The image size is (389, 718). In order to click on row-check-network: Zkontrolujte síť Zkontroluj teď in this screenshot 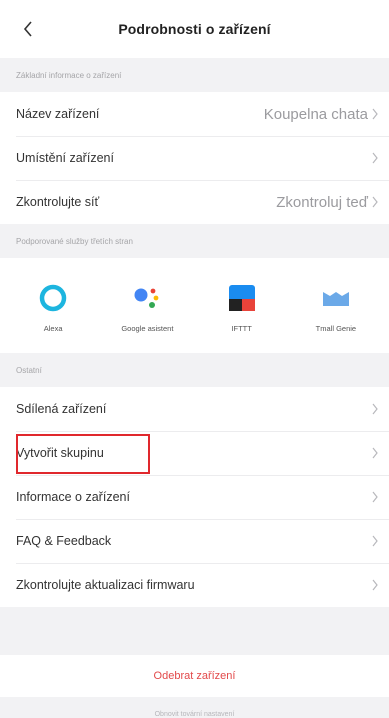, I will do `click(194, 202)`.